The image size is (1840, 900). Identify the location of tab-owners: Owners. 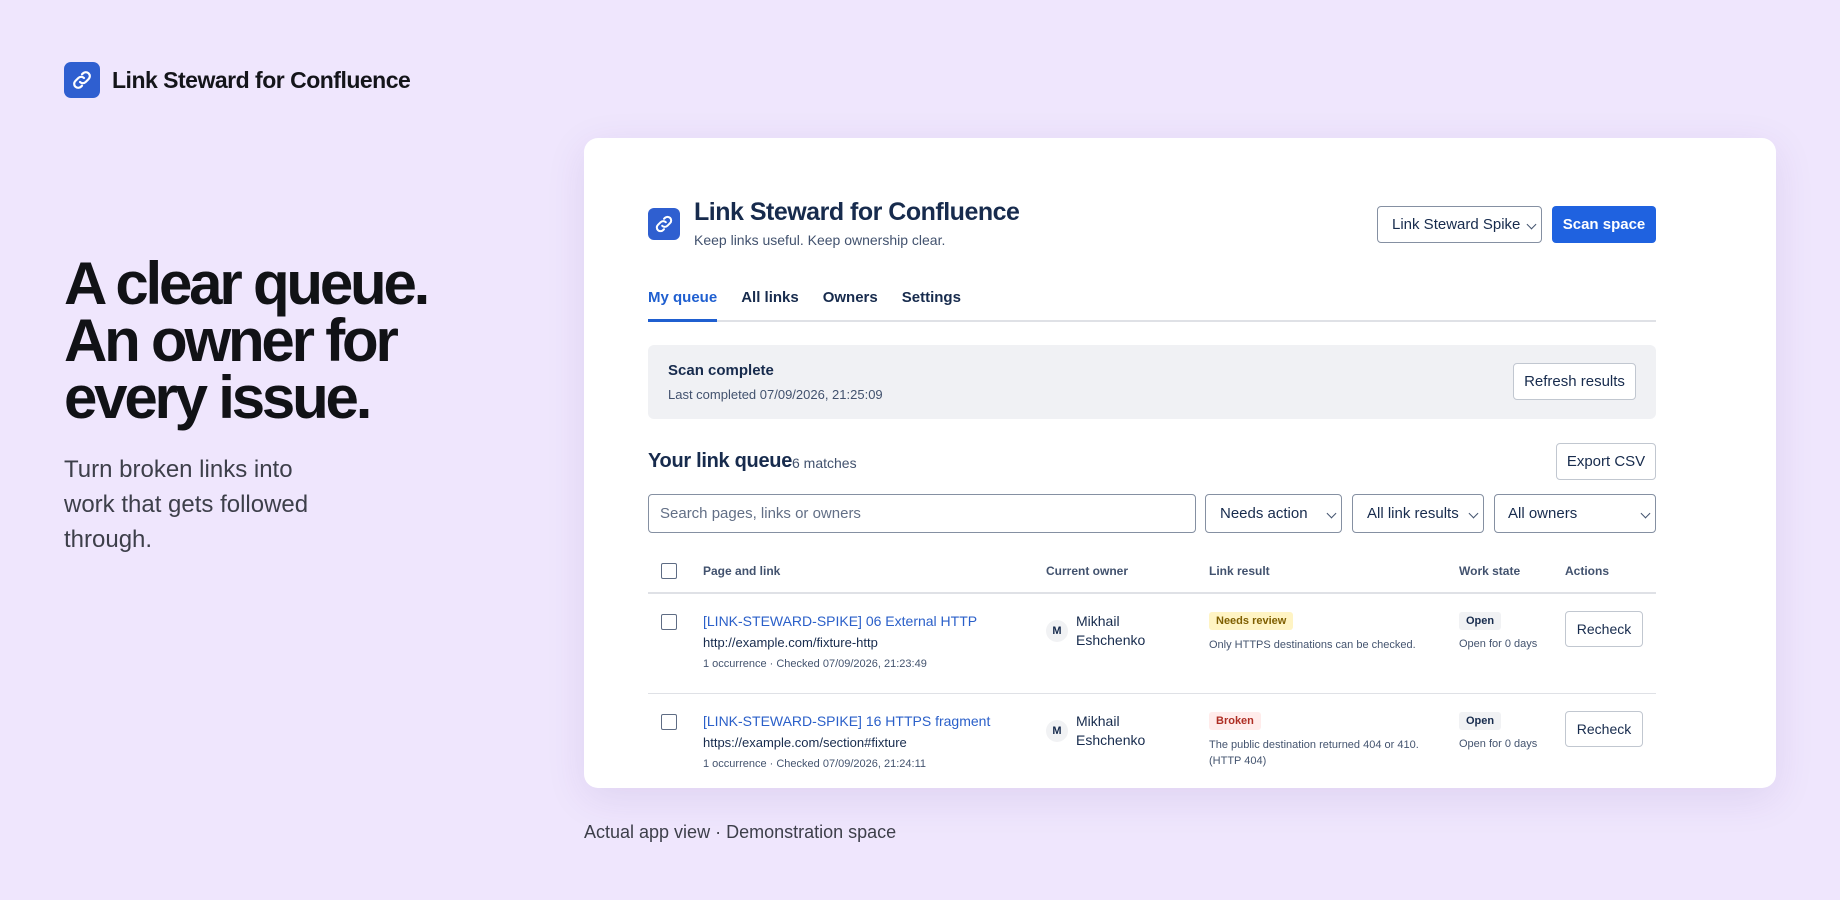
(850, 305).